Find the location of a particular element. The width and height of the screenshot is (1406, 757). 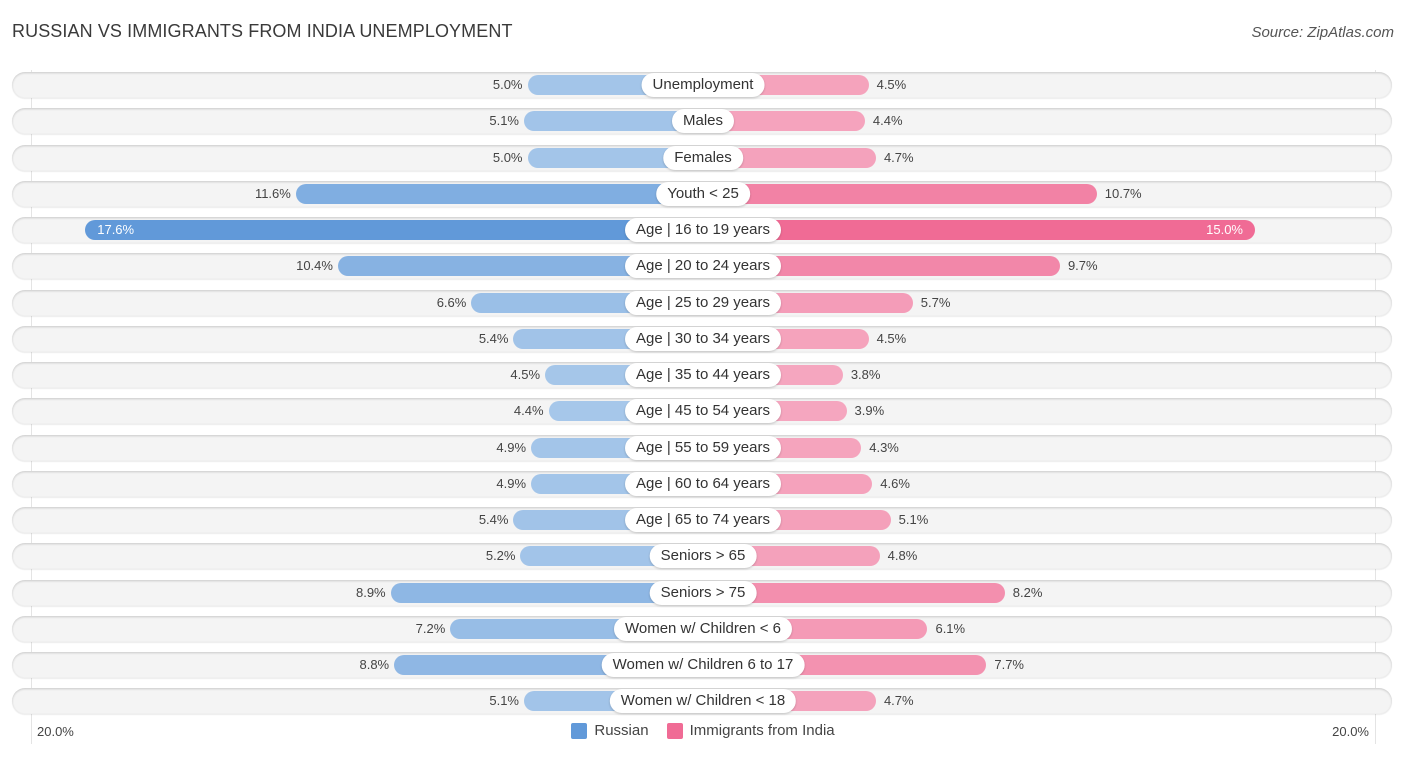

value-label-india: 3.8% is located at coordinates (865, 374).